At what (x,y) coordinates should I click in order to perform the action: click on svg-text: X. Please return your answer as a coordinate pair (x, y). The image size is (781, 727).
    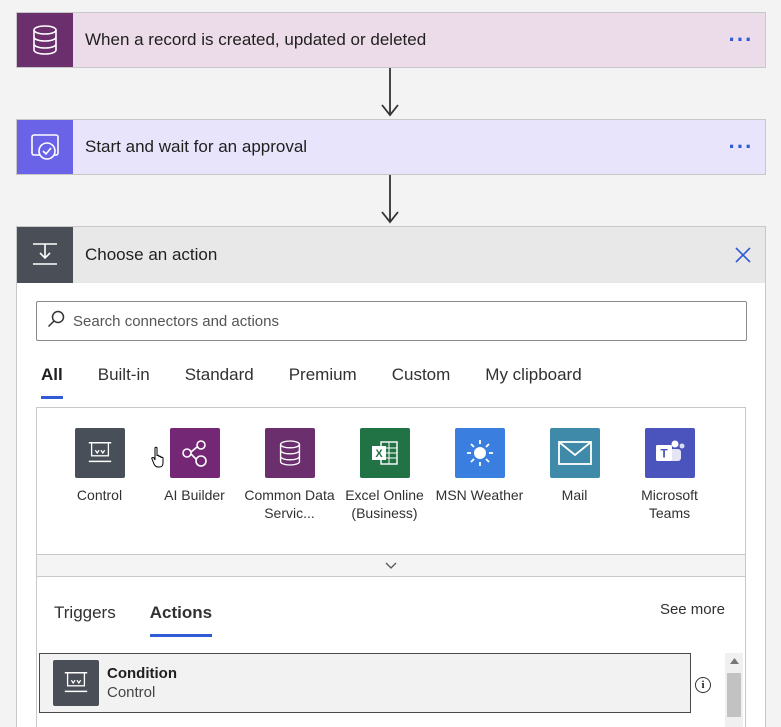
    Looking at the image, I should click on (379, 454).